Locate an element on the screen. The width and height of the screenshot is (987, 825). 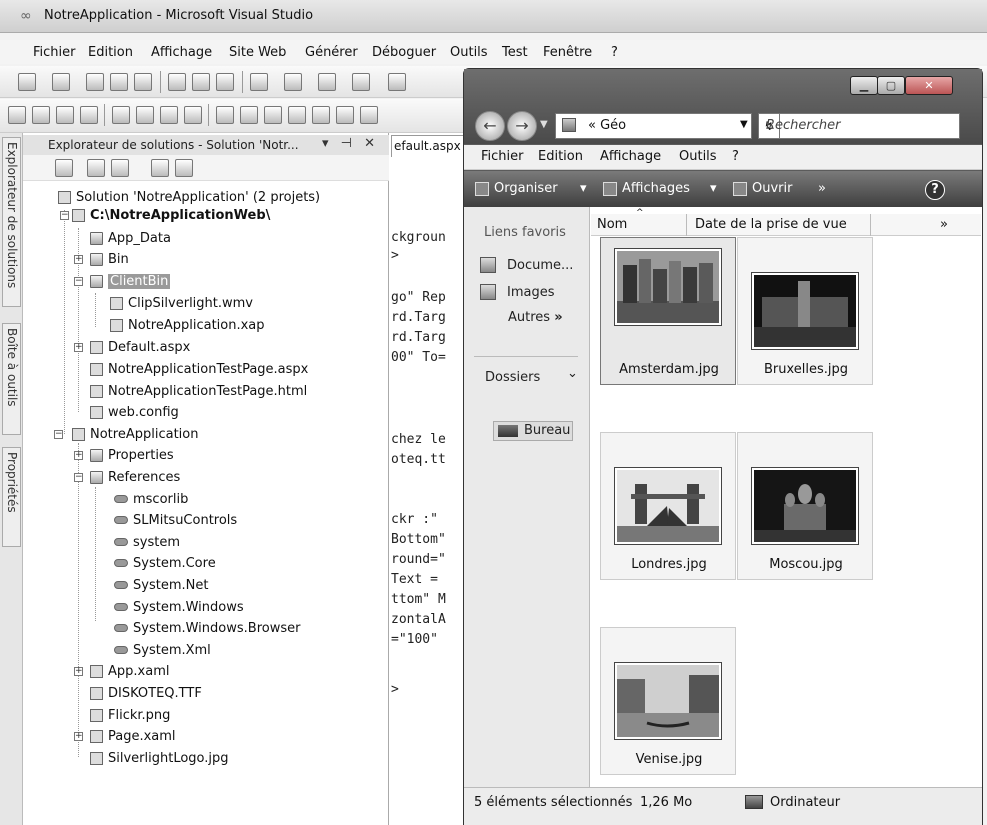
tree-solution: Solution 'NotreApplication' (2 projets) is located at coordinates (189, 197).